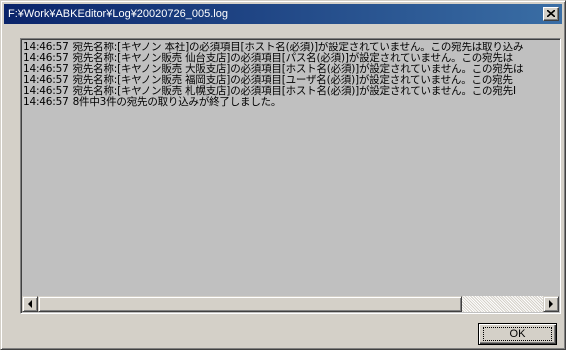 This screenshot has height=350, width=566. What do you see at coordinates (250, 304) in the screenshot?
I see `scroll-thumb` at bounding box center [250, 304].